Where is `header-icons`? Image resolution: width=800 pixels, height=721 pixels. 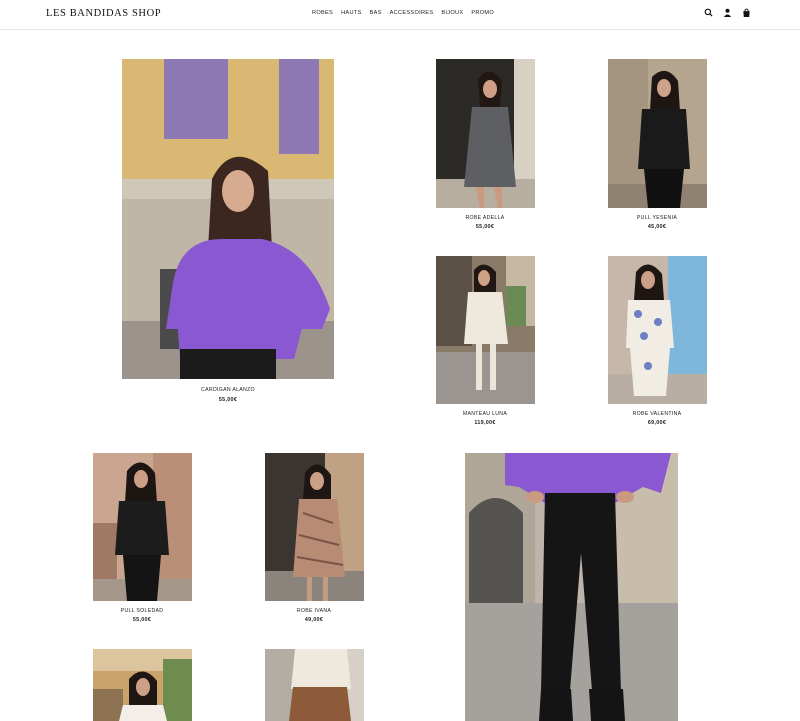
header-icons is located at coordinates (732, 14).